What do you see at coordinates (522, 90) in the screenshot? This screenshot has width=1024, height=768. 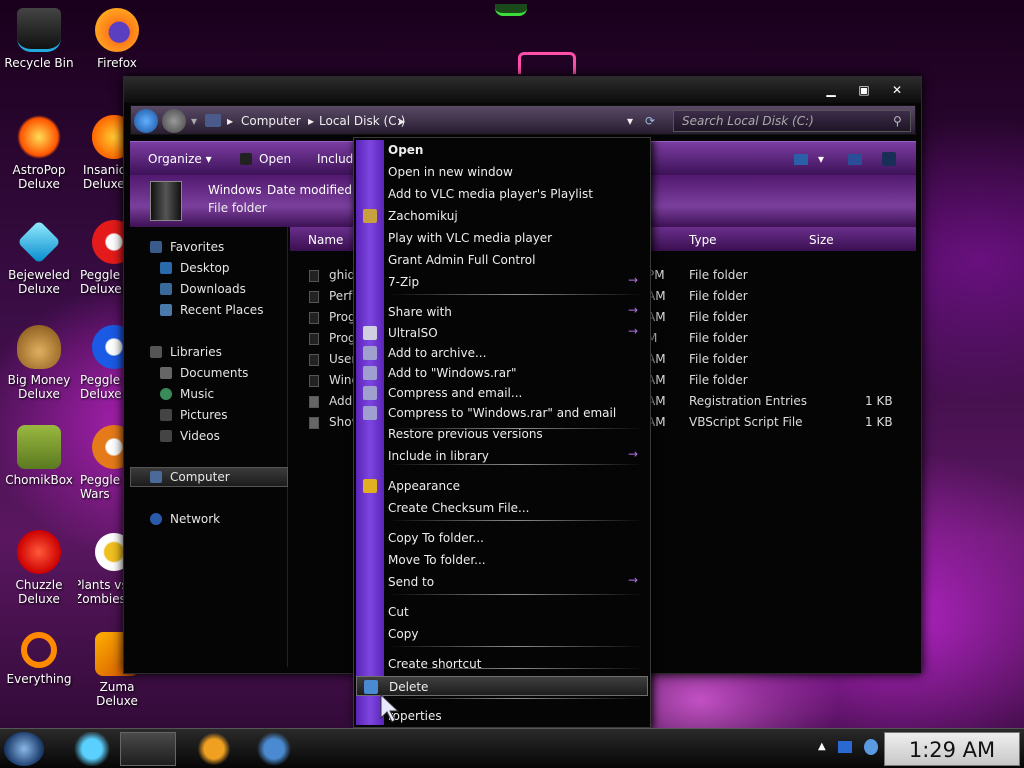 I see `title-bar` at bounding box center [522, 90].